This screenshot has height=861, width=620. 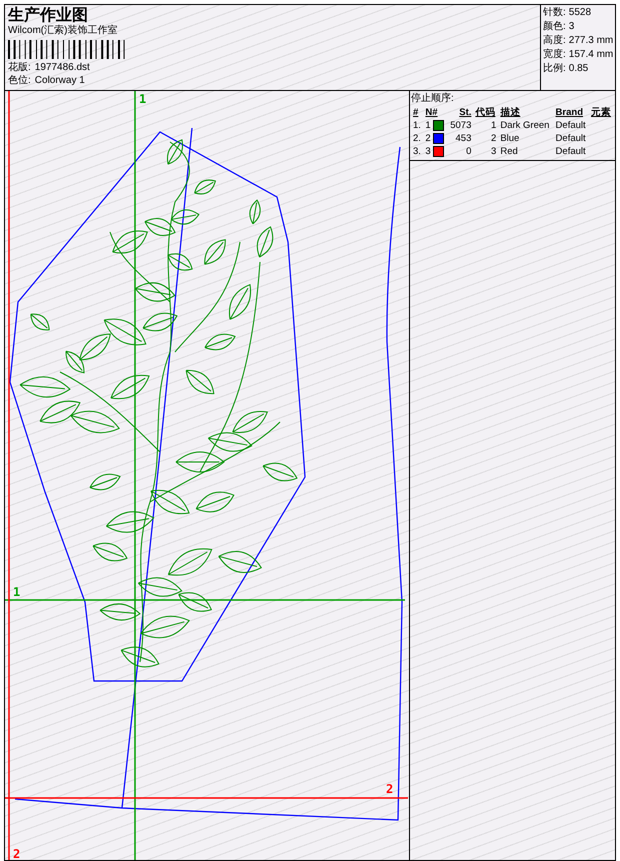 I want to click on stat-value: 277.3 mm, so click(x=591, y=41).